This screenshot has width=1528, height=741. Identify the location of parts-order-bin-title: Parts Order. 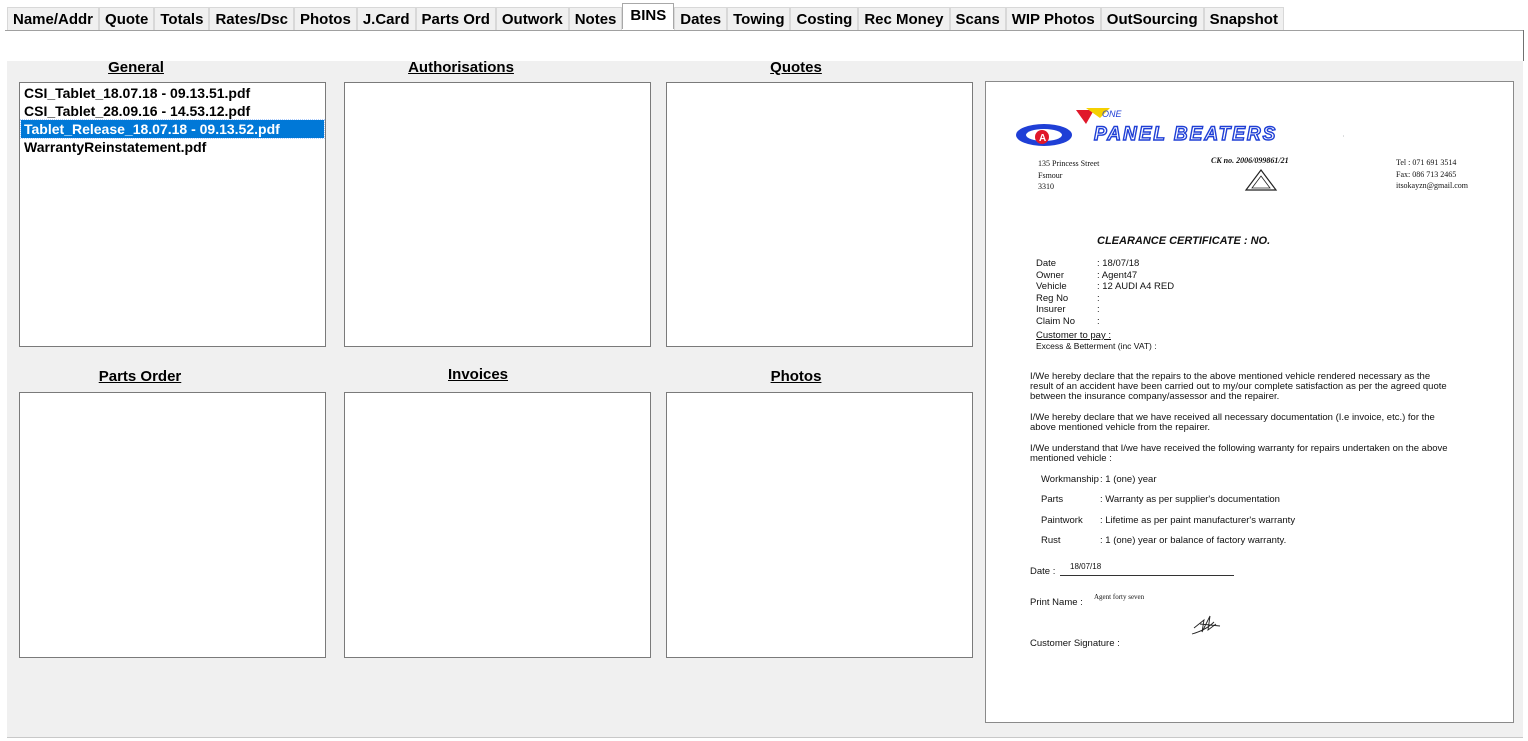
(140, 376).